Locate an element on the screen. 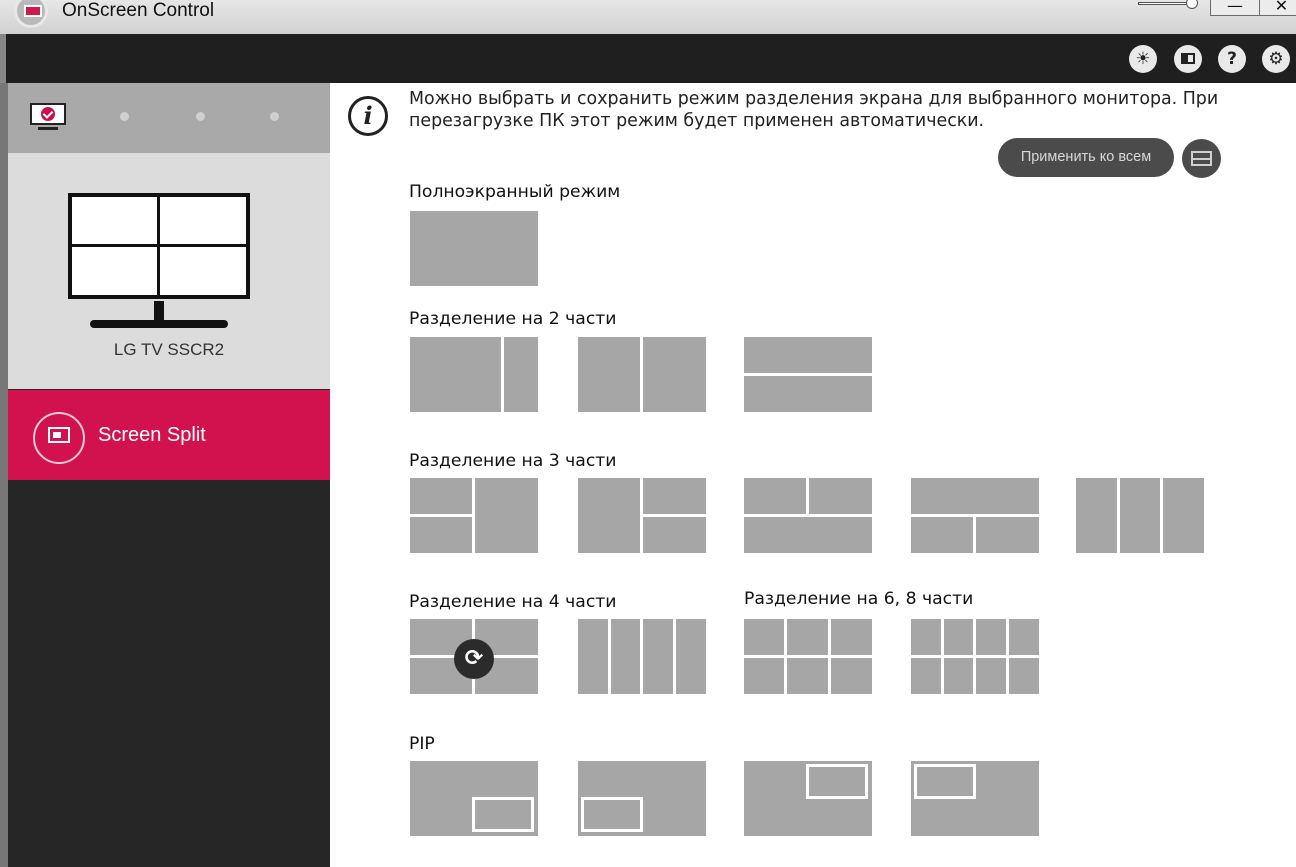  settings-icon: ⚙ is located at coordinates (1276, 59).